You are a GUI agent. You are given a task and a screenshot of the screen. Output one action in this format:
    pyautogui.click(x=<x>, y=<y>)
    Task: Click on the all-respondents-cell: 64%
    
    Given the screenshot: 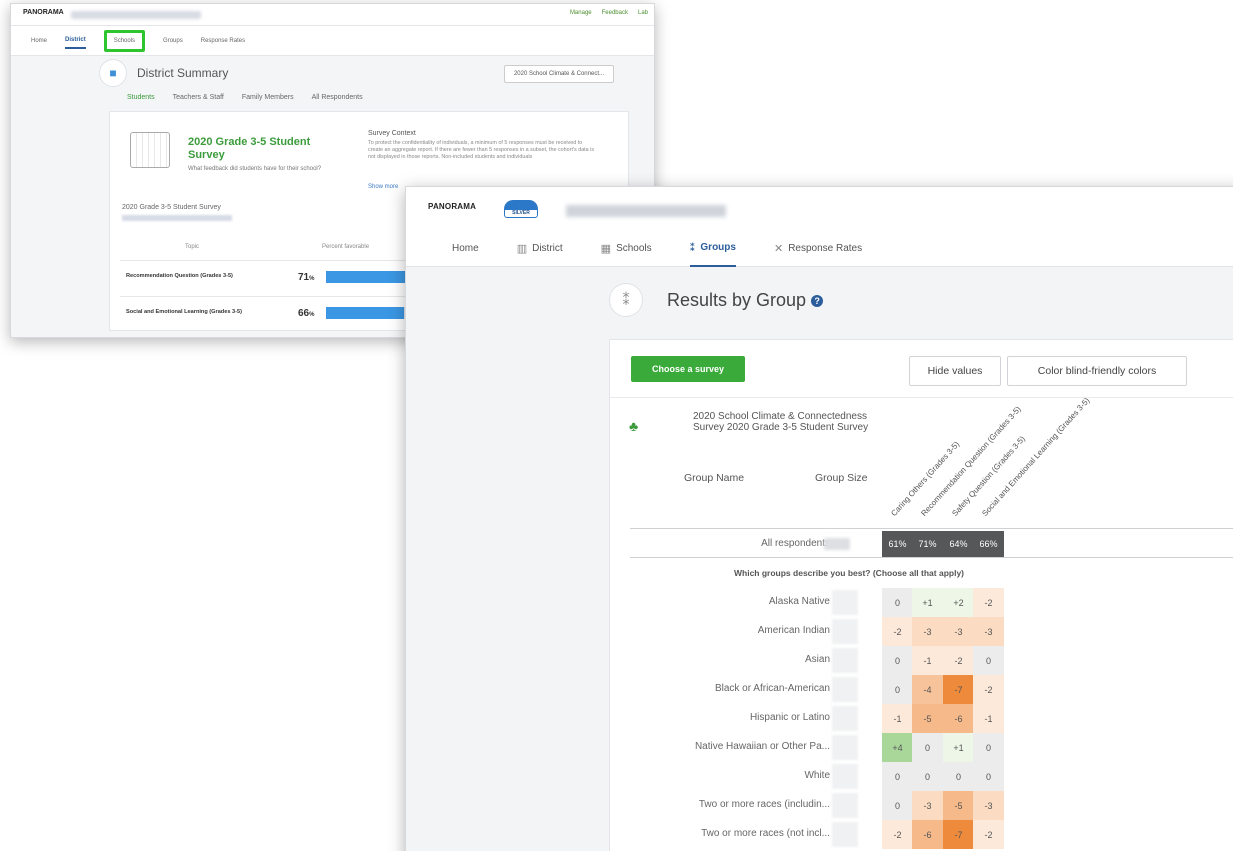 What is the action you would take?
    pyautogui.click(x=958, y=544)
    